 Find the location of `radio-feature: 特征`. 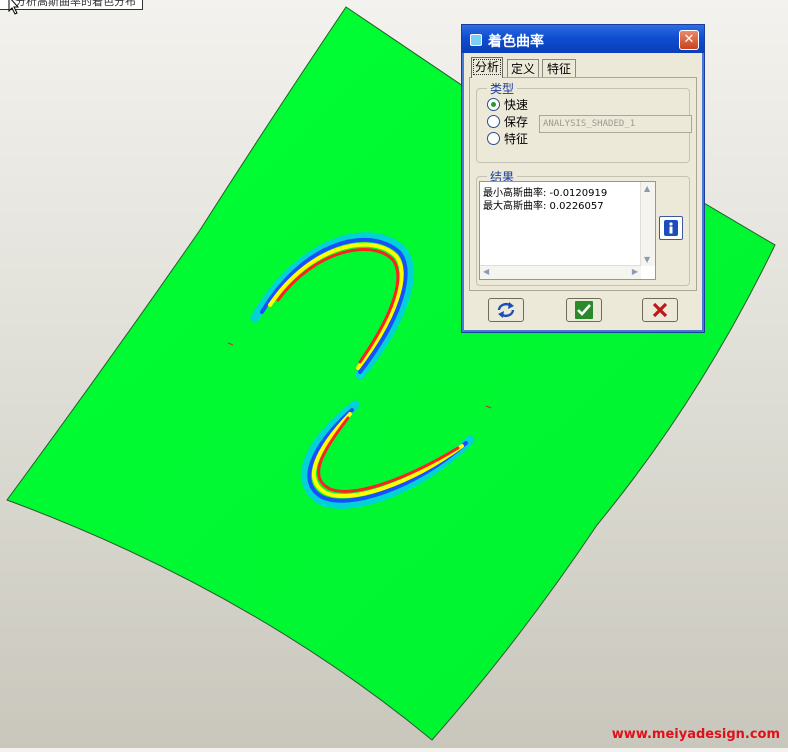

radio-feature: 特征 is located at coordinates (507, 139).